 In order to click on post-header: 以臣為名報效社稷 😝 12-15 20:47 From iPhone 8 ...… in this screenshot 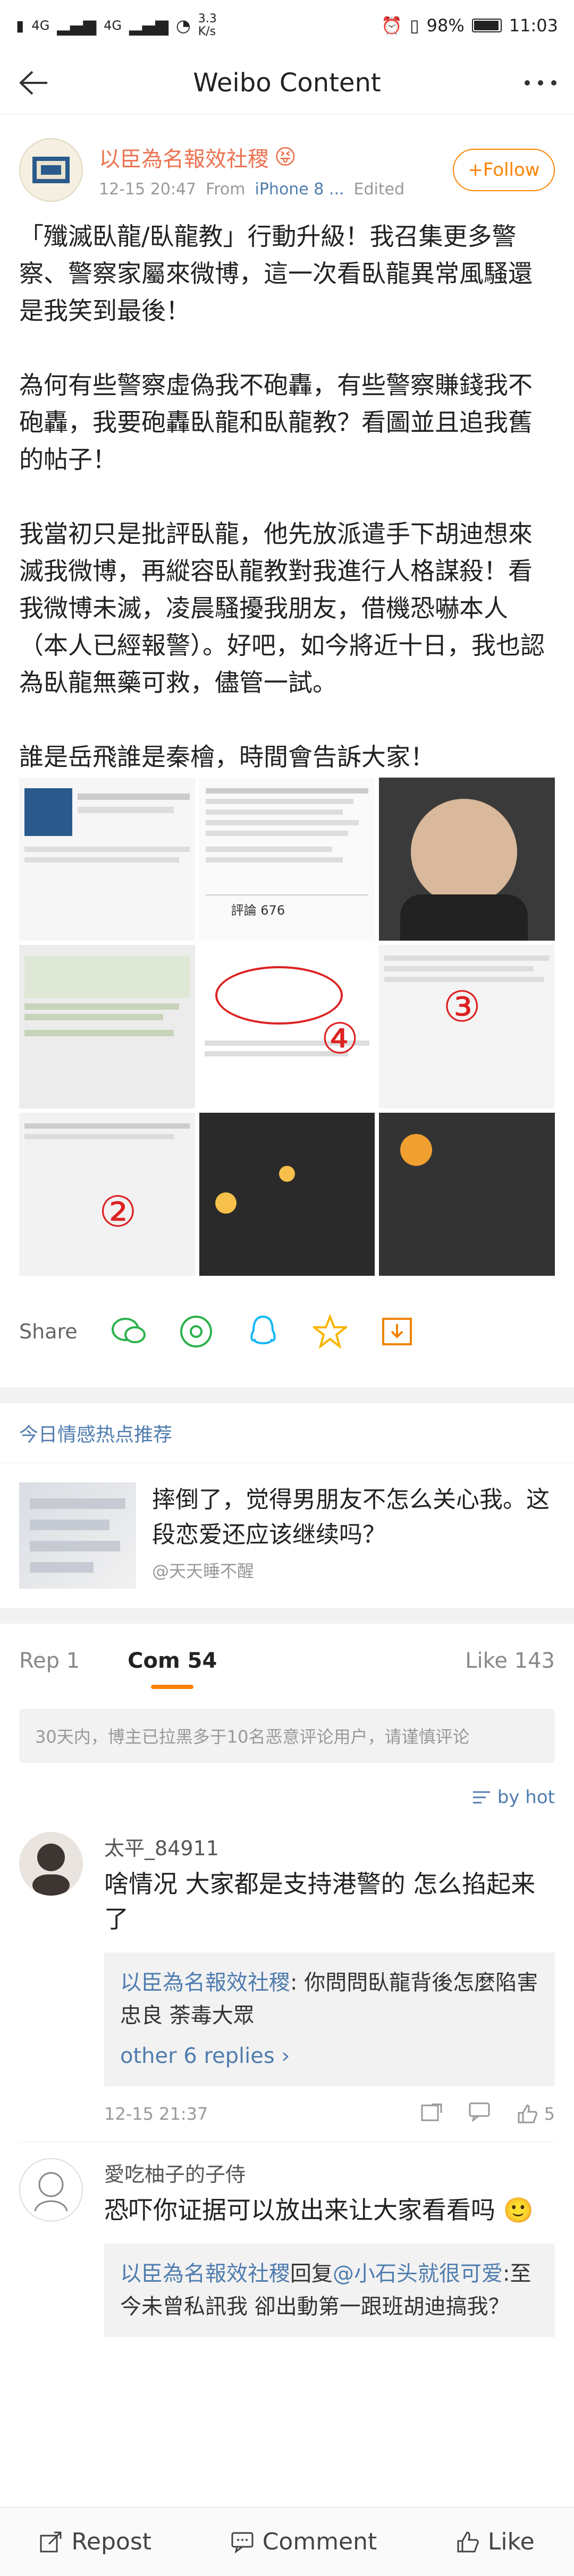, I will do `click(287, 164)`.